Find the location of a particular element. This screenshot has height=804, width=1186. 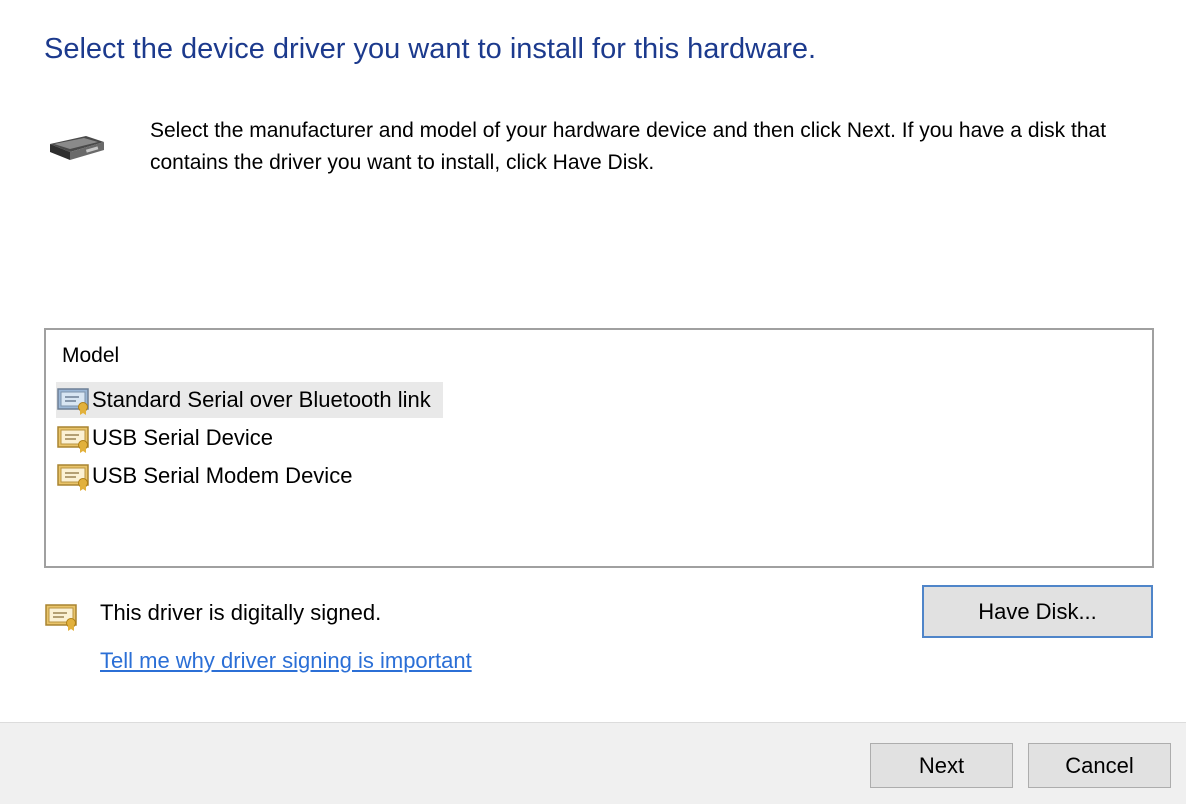

next-button: Next is located at coordinates (941, 765).